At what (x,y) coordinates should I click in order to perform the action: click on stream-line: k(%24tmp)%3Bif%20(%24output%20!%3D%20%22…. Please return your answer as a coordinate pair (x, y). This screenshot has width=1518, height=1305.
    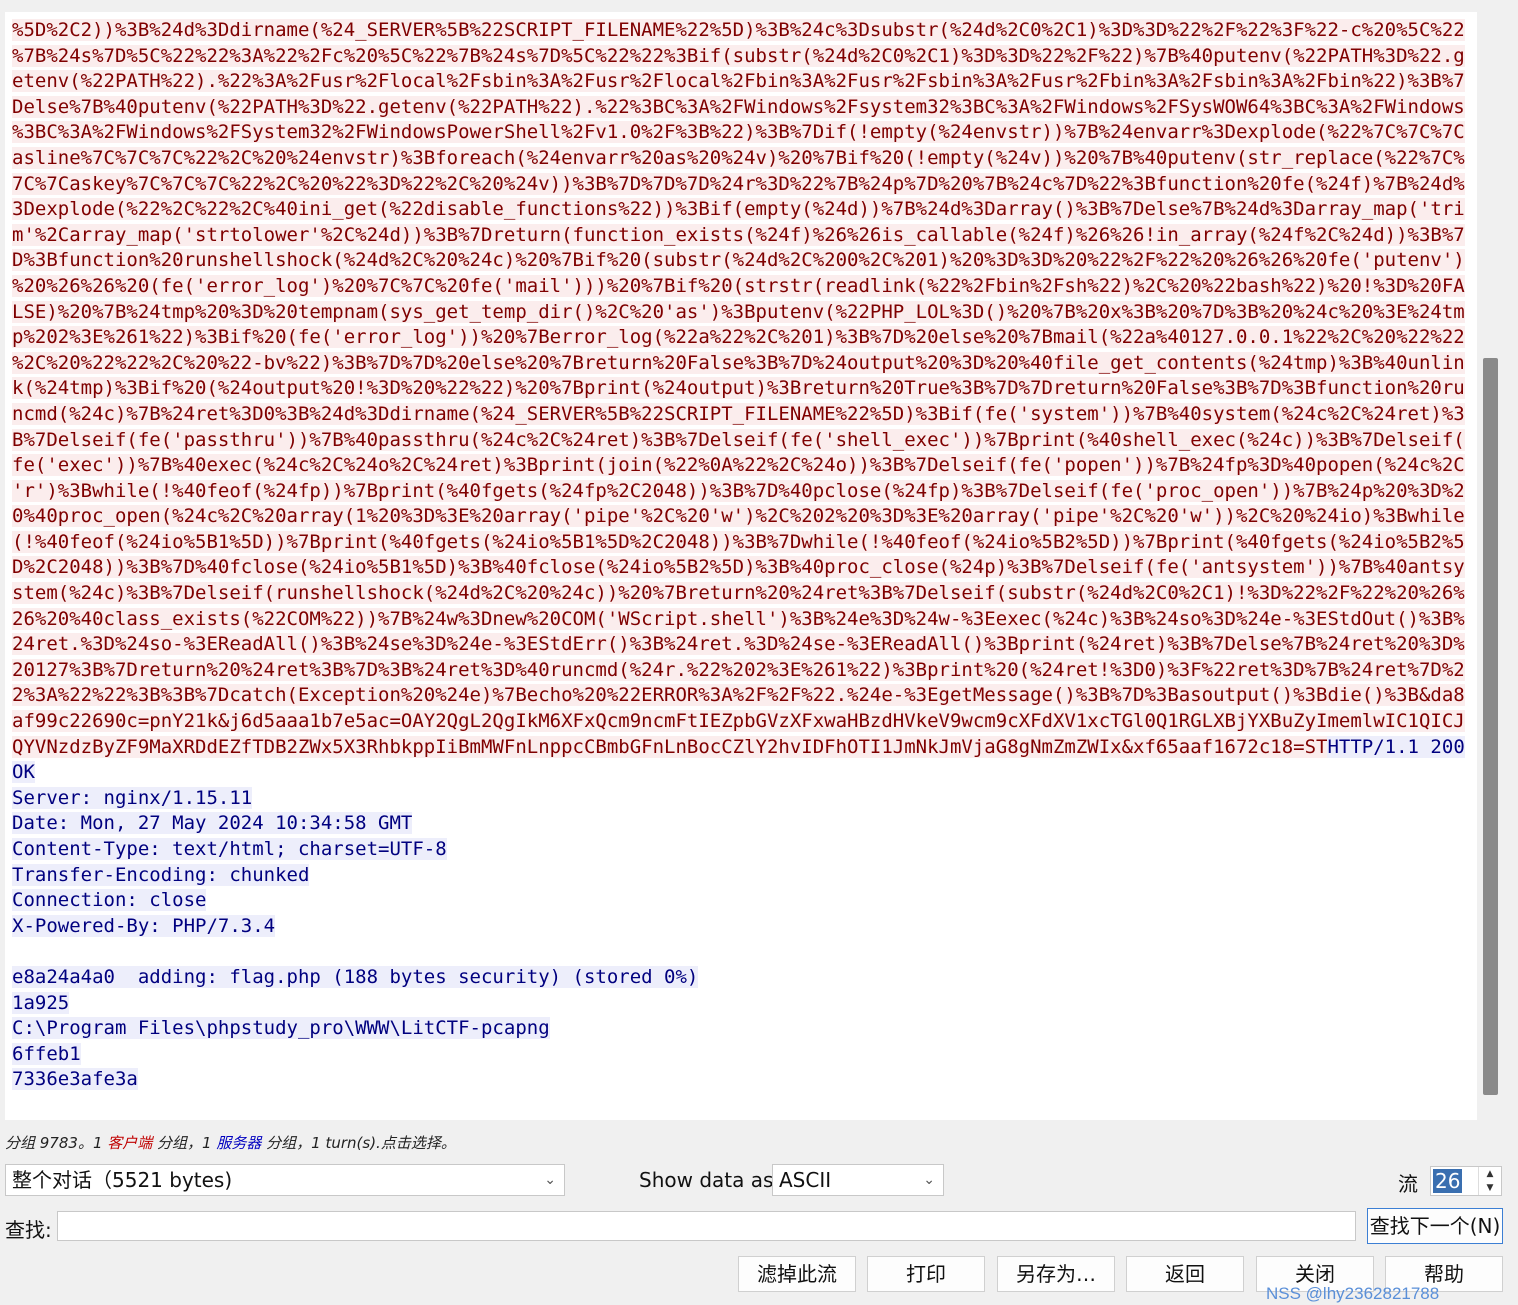
    Looking at the image, I should click on (741, 389).